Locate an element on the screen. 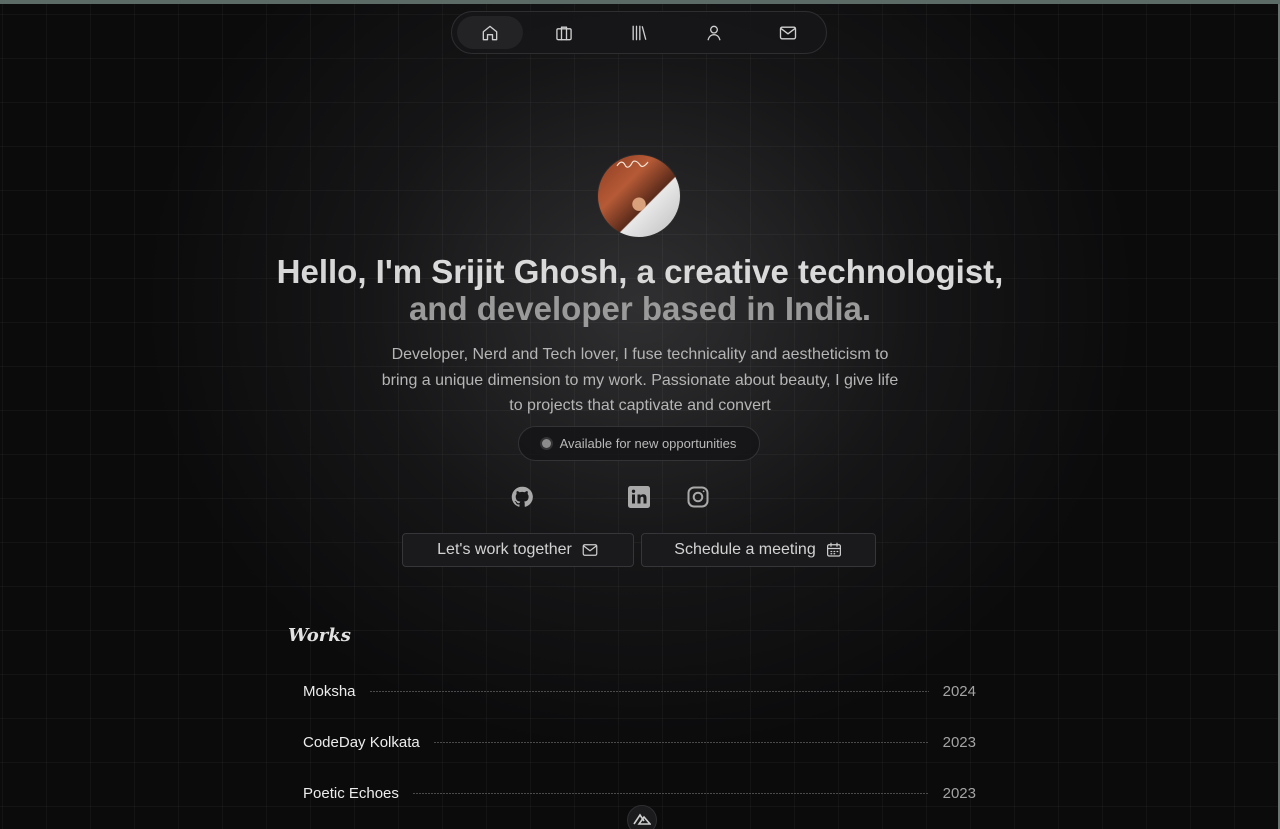 The image size is (1280, 829). user-icon is located at coordinates (714, 32).